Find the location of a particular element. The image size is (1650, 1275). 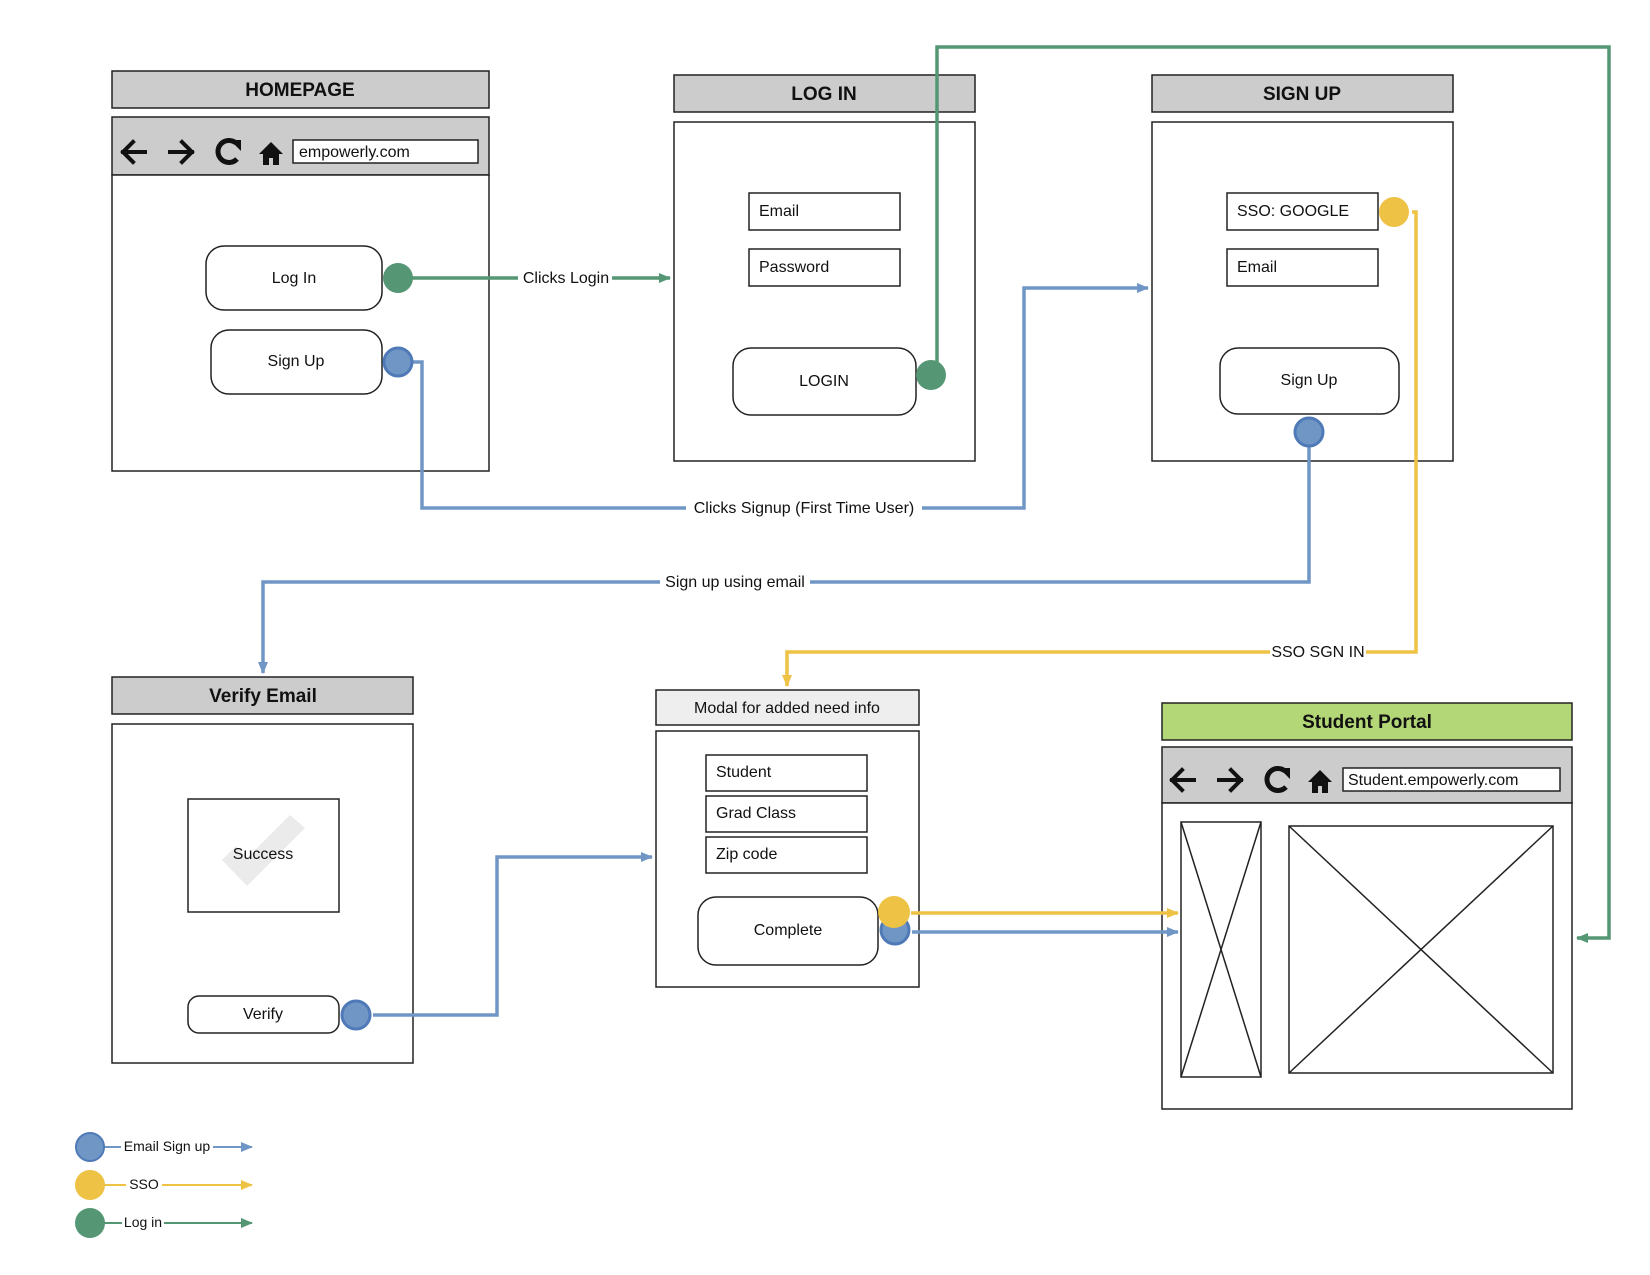

verify-button-label: Verify is located at coordinates (263, 1014).